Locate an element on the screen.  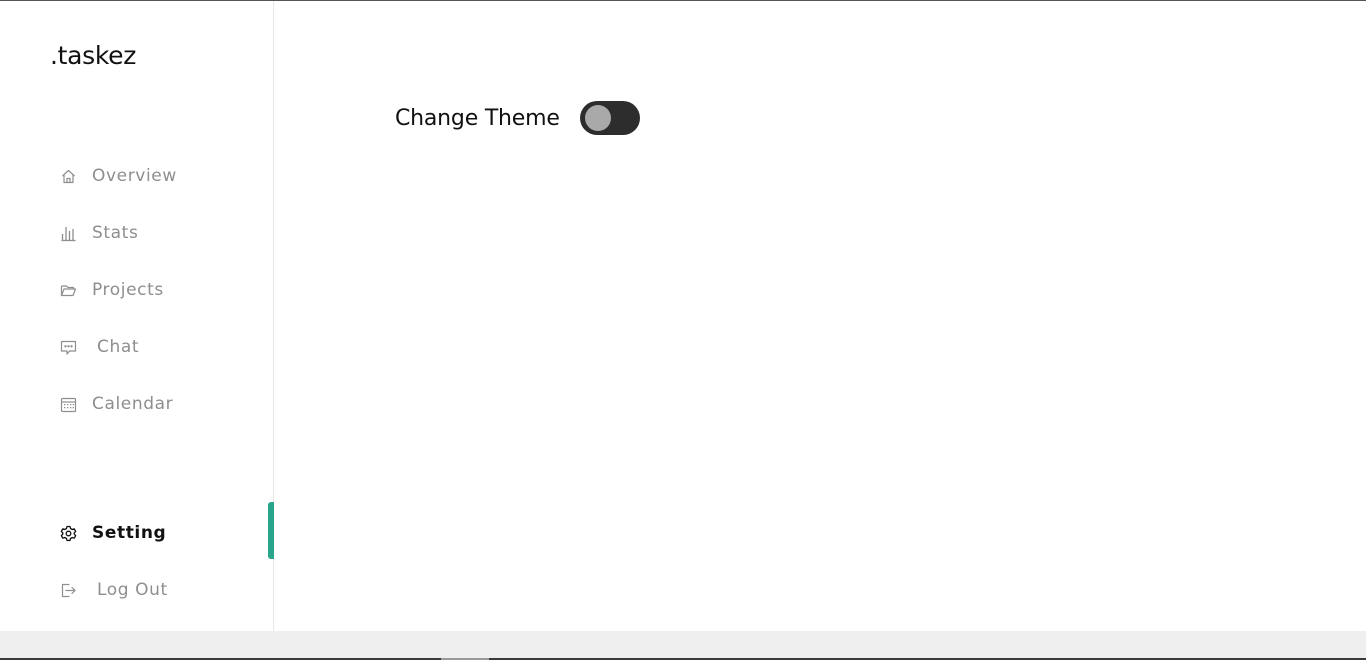
sidebar-item-label: Setting is located at coordinates (129, 533).